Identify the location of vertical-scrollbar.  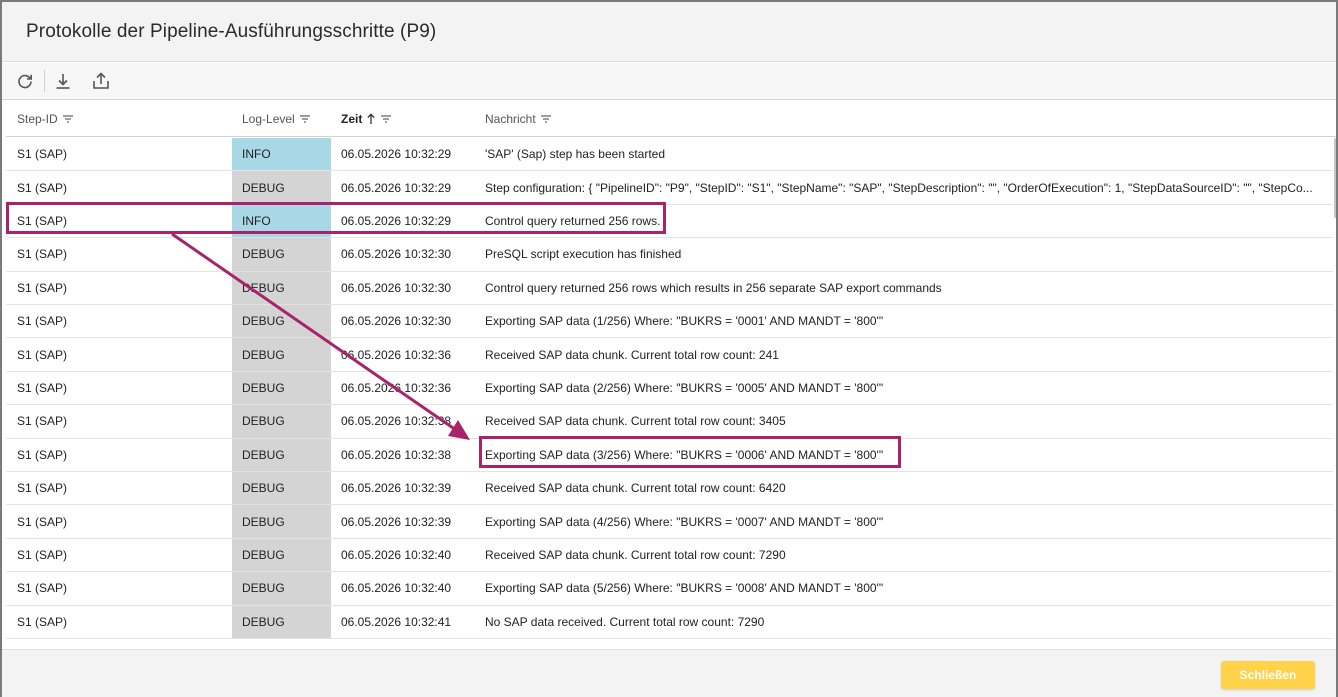
(1335, 393).